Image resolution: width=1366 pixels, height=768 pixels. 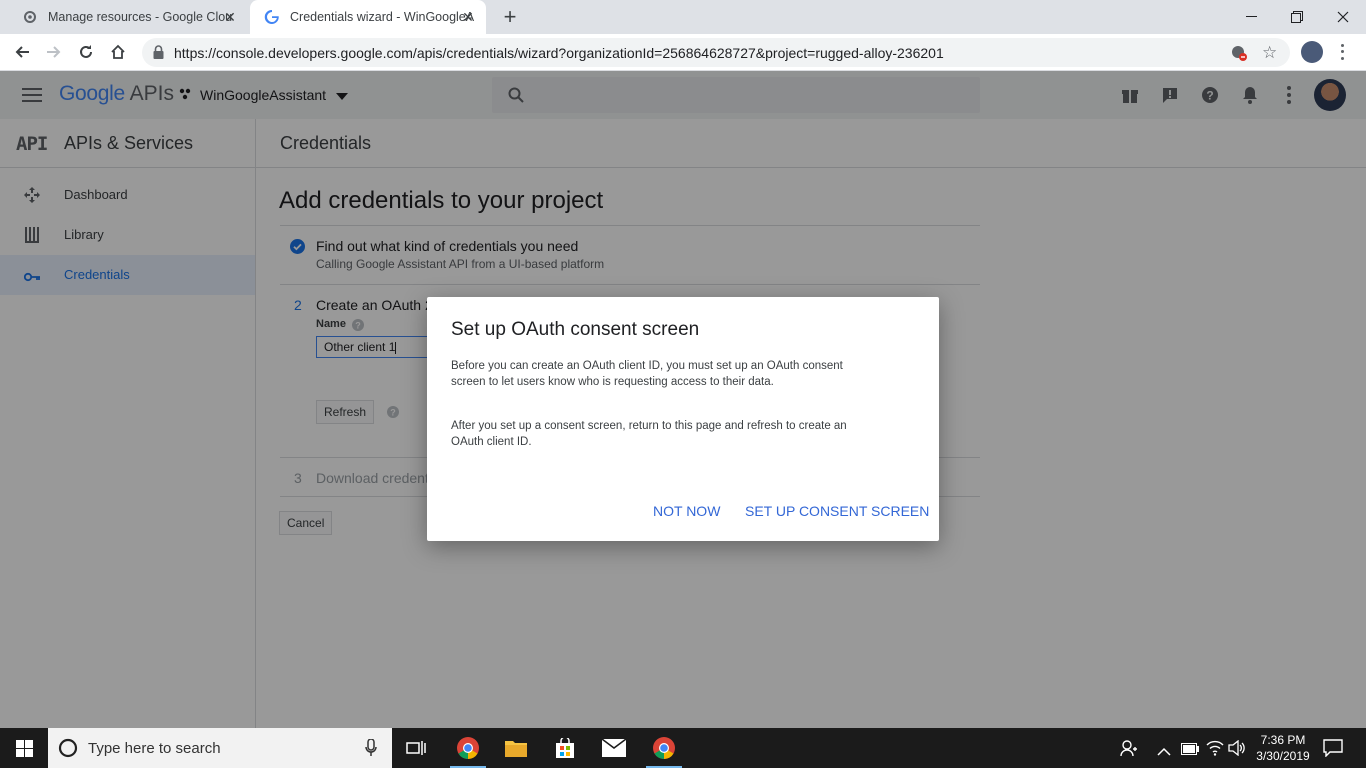 I want to click on setup-consent-screen-button: SET UP CONSENT SCREEN, so click(x=837, y=511).